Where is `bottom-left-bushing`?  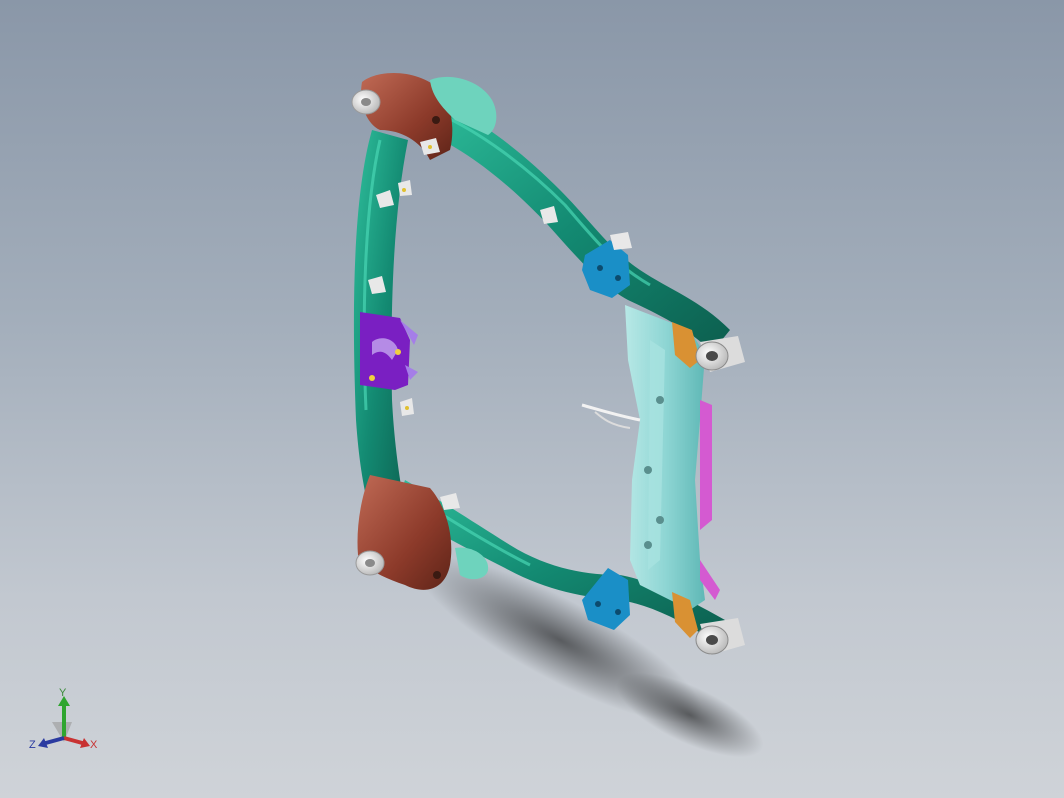 bottom-left-bushing is located at coordinates (370, 563).